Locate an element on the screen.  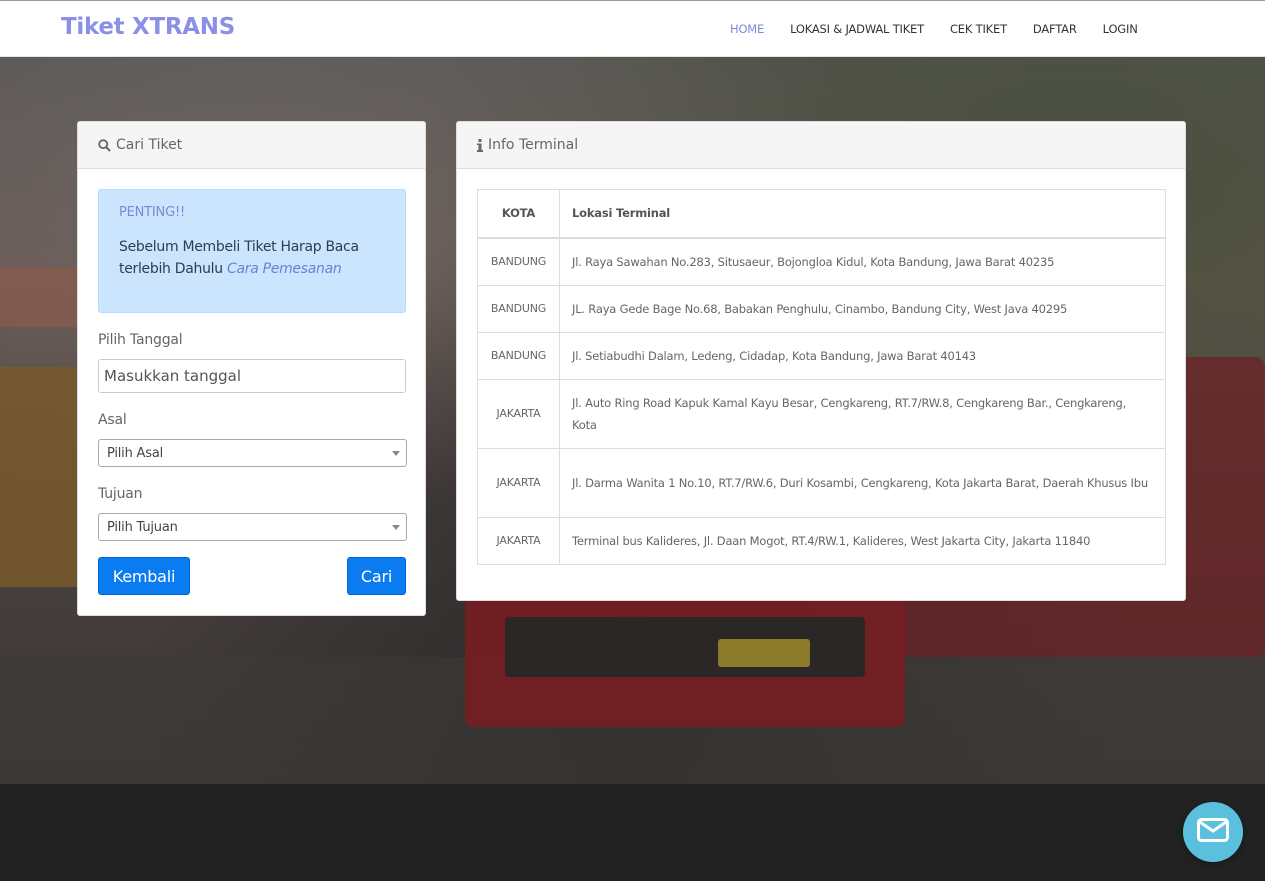
origin-label: Asal is located at coordinates (112, 420).